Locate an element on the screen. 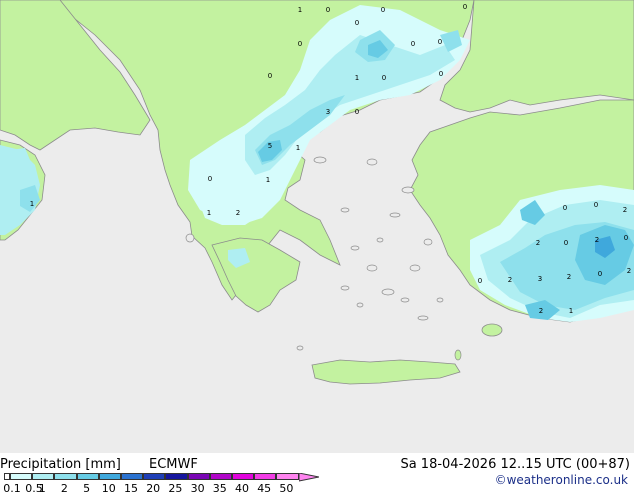  legend-arrow is located at coordinates (308, 477).